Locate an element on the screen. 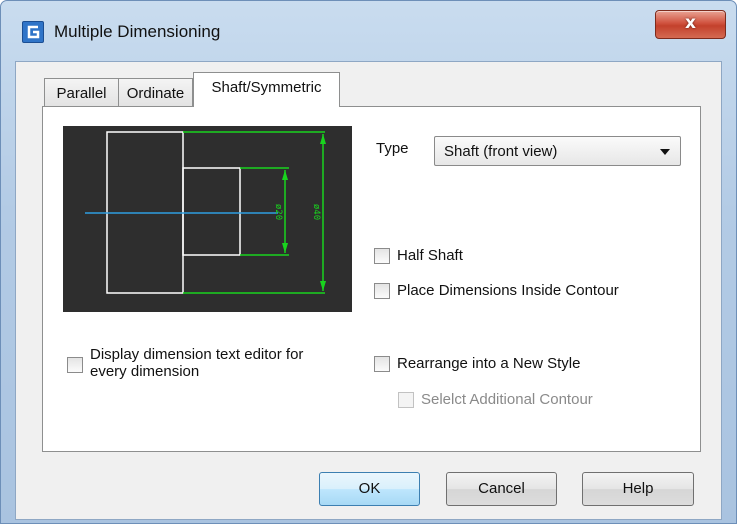 This screenshot has width=737, height=524. arrow-inner-bottom is located at coordinates (285, 248).